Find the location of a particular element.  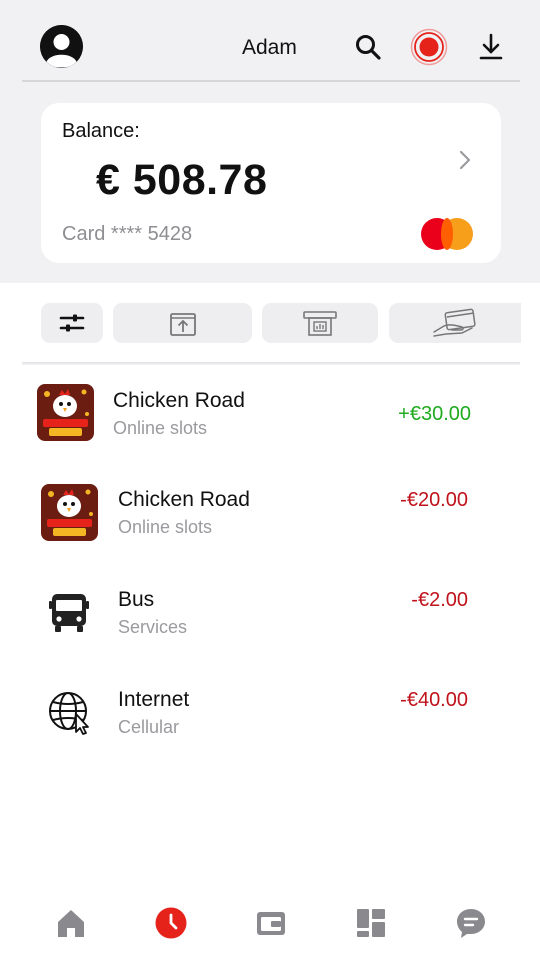

mastercard-icon is located at coordinates (448, 234).